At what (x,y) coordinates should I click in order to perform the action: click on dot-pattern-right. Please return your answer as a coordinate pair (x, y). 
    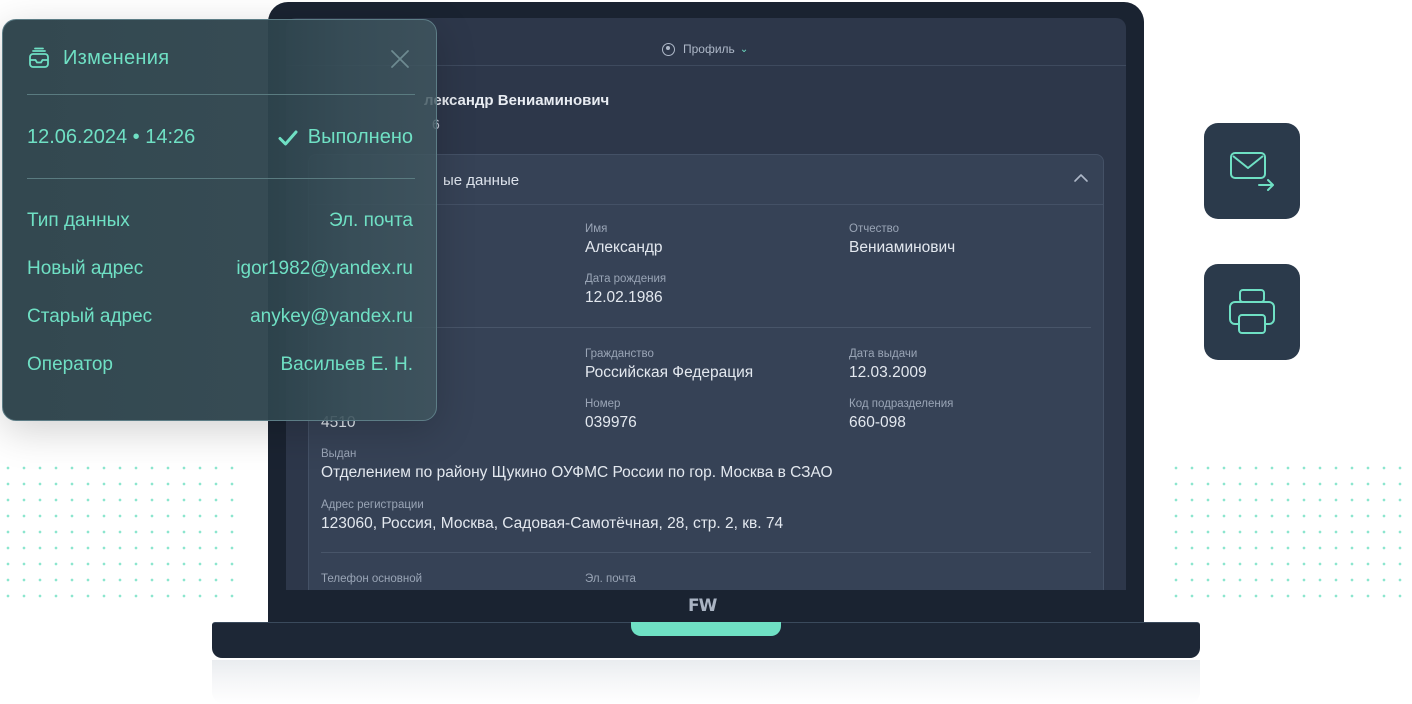
    Looking at the image, I should click on (1290, 530).